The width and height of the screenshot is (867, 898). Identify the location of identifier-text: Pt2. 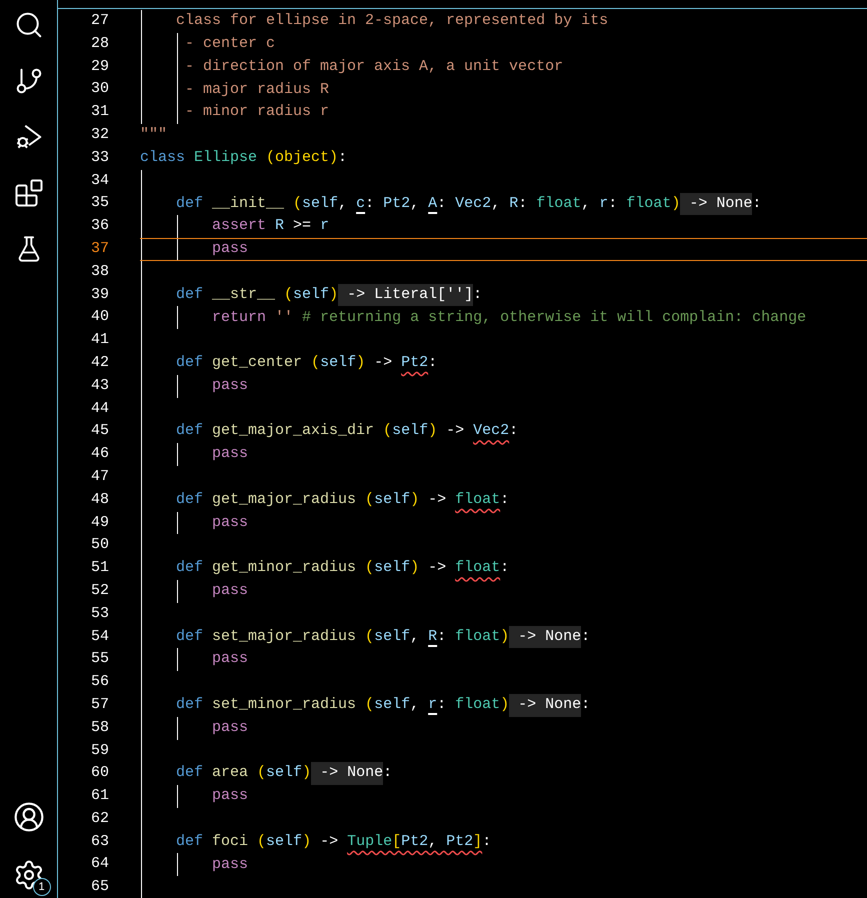
(414, 363).